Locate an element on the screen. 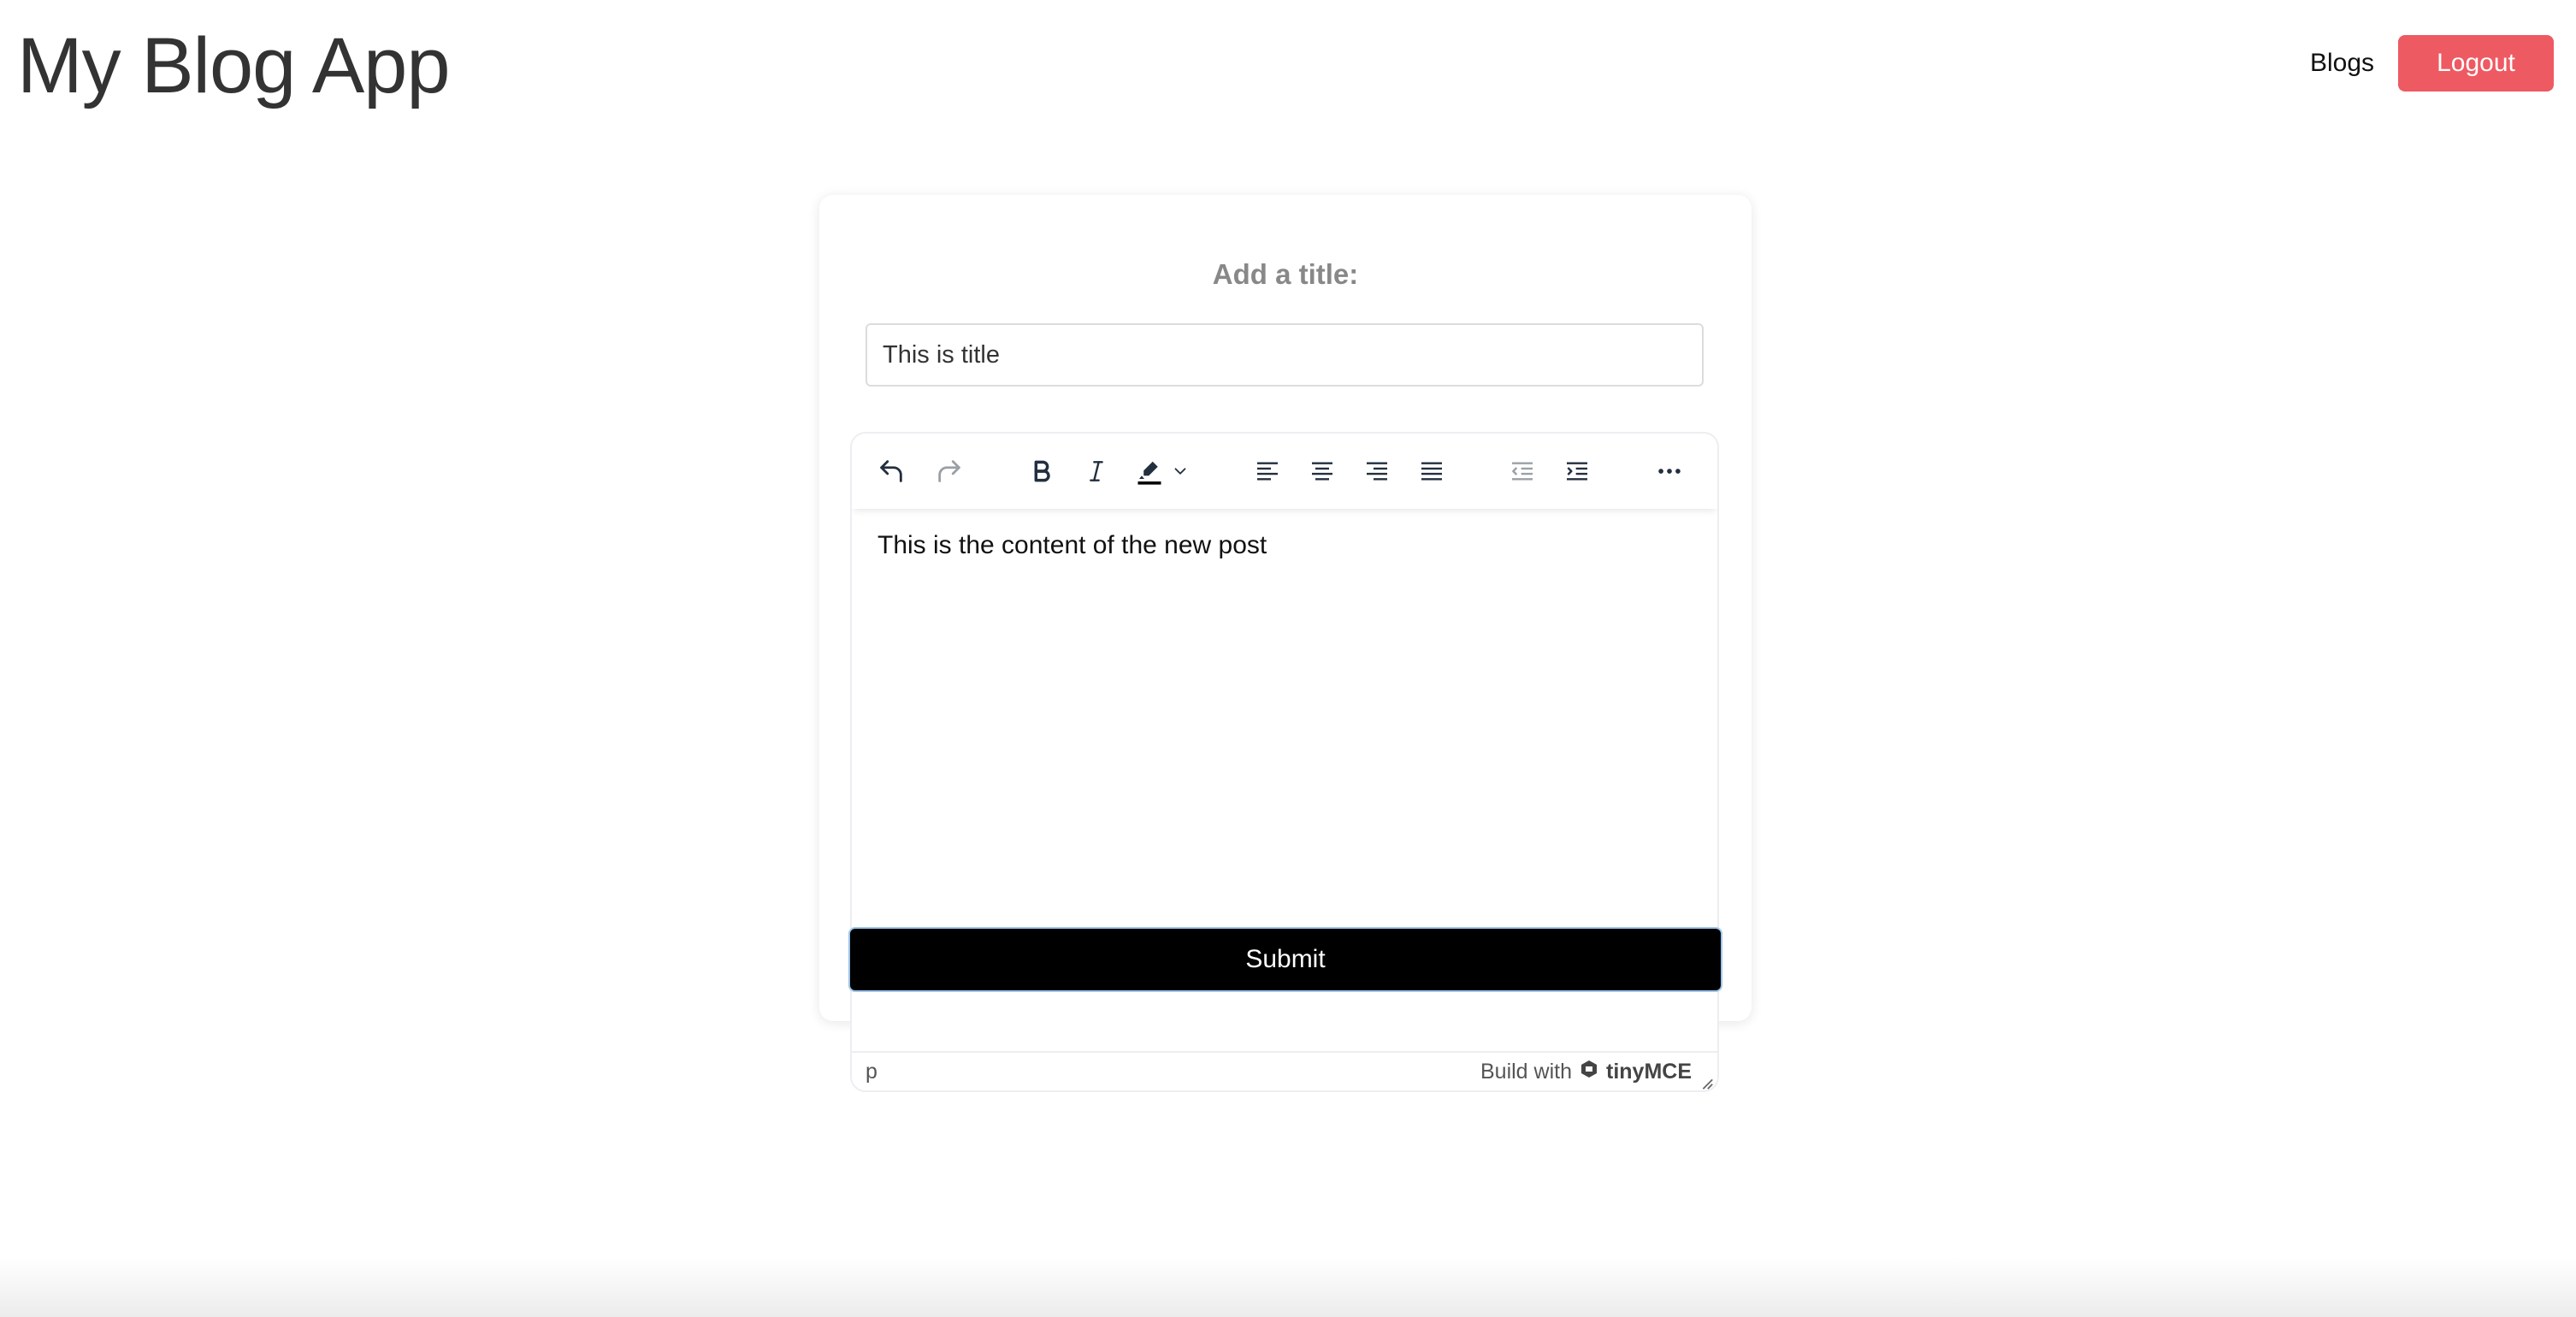 The image size is (2576, 1317). align-right-button is located at coordinates (1377, 472).